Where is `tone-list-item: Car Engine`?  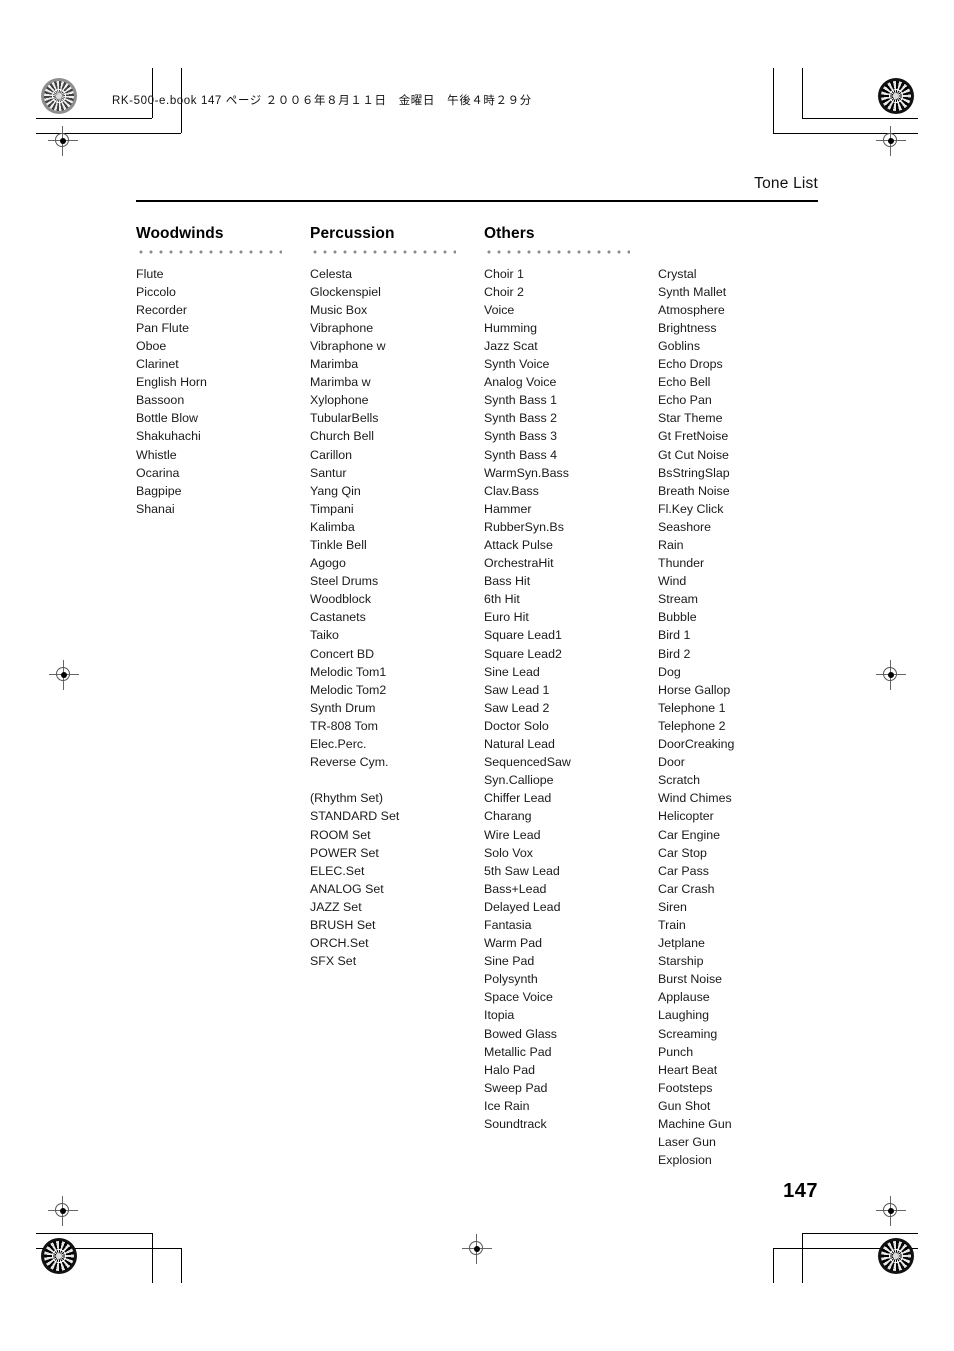
tone-list-item: Car Engine is located at coordinates (689, 834).